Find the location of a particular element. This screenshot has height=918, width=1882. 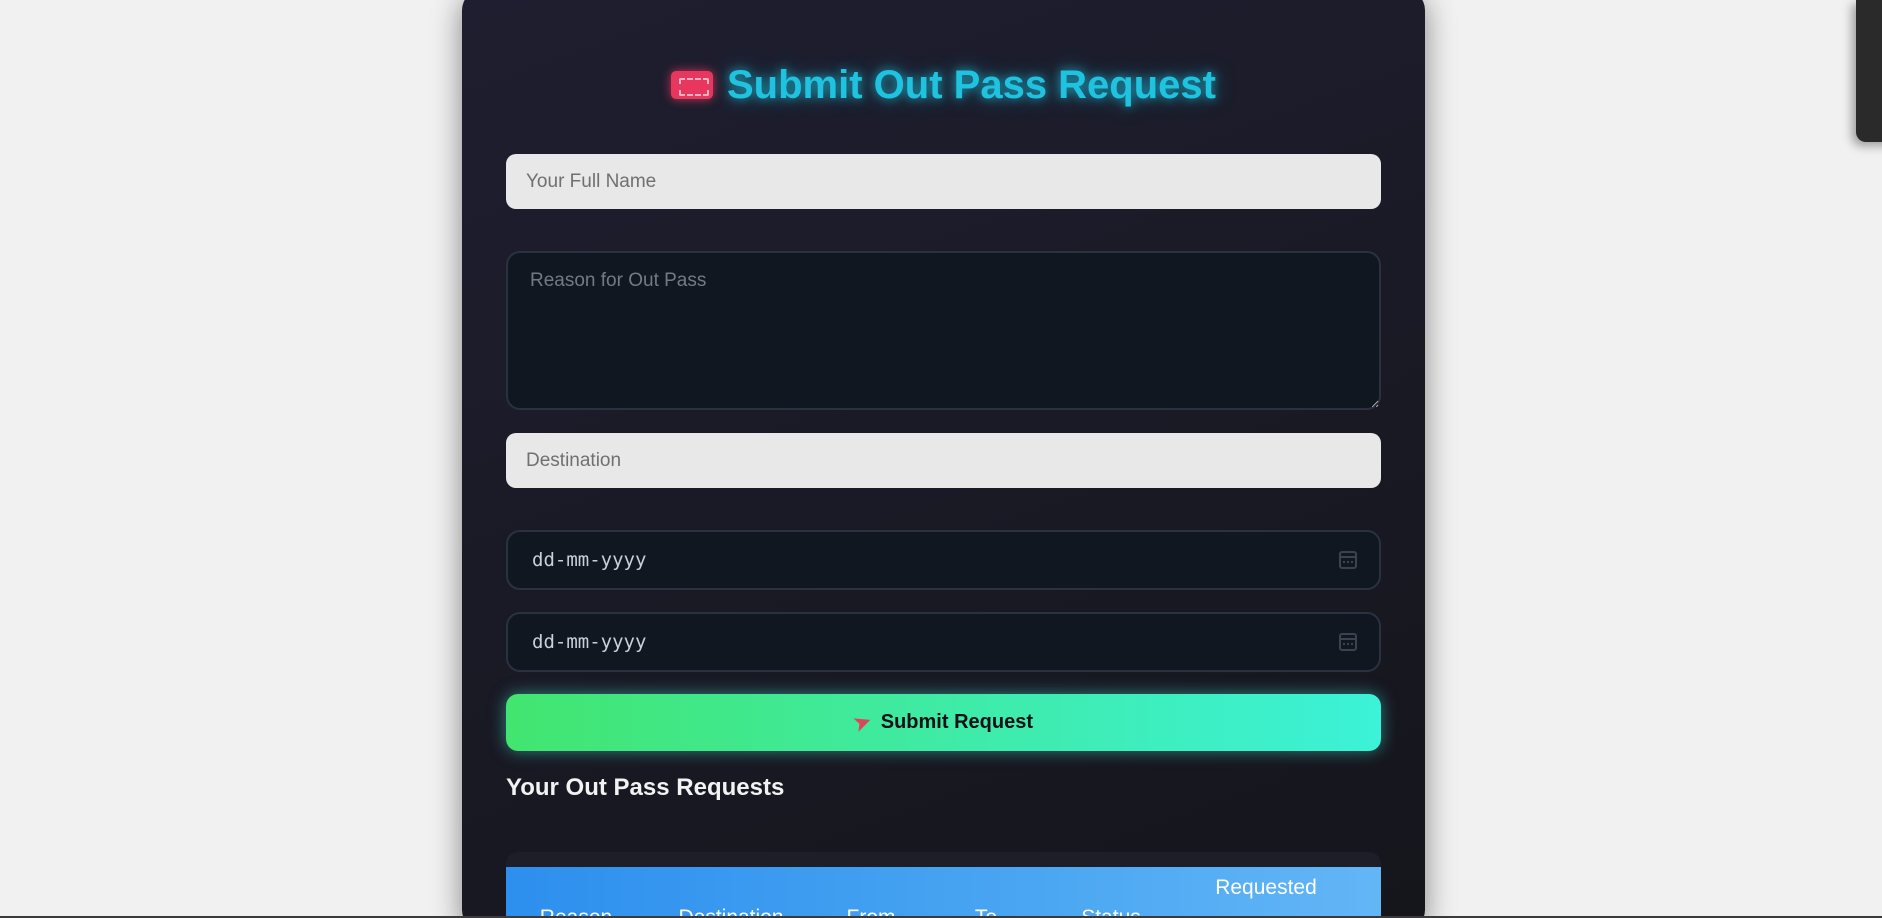

submit-request-label: Submit Request is located at coordinates (956, 722).